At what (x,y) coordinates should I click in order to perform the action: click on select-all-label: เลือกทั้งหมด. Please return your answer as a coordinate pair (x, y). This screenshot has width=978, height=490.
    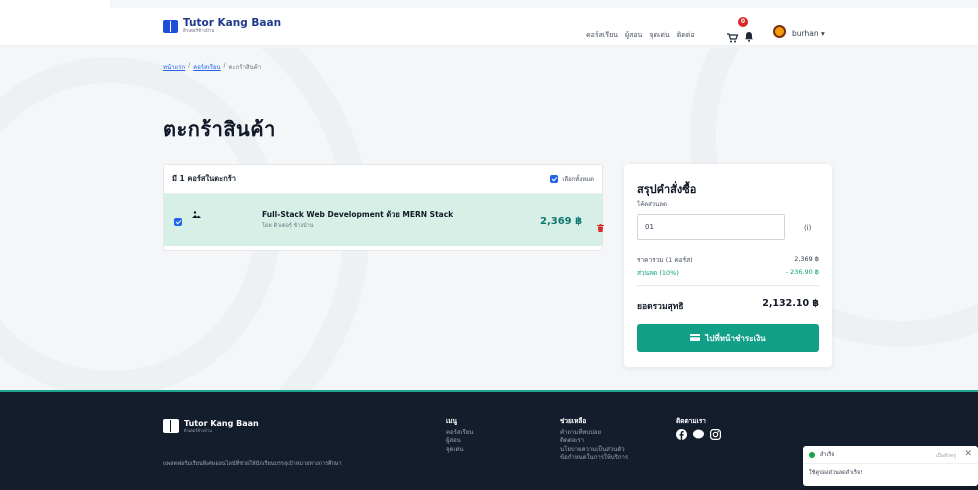
    Looking at the image, I should click on (578, 179).